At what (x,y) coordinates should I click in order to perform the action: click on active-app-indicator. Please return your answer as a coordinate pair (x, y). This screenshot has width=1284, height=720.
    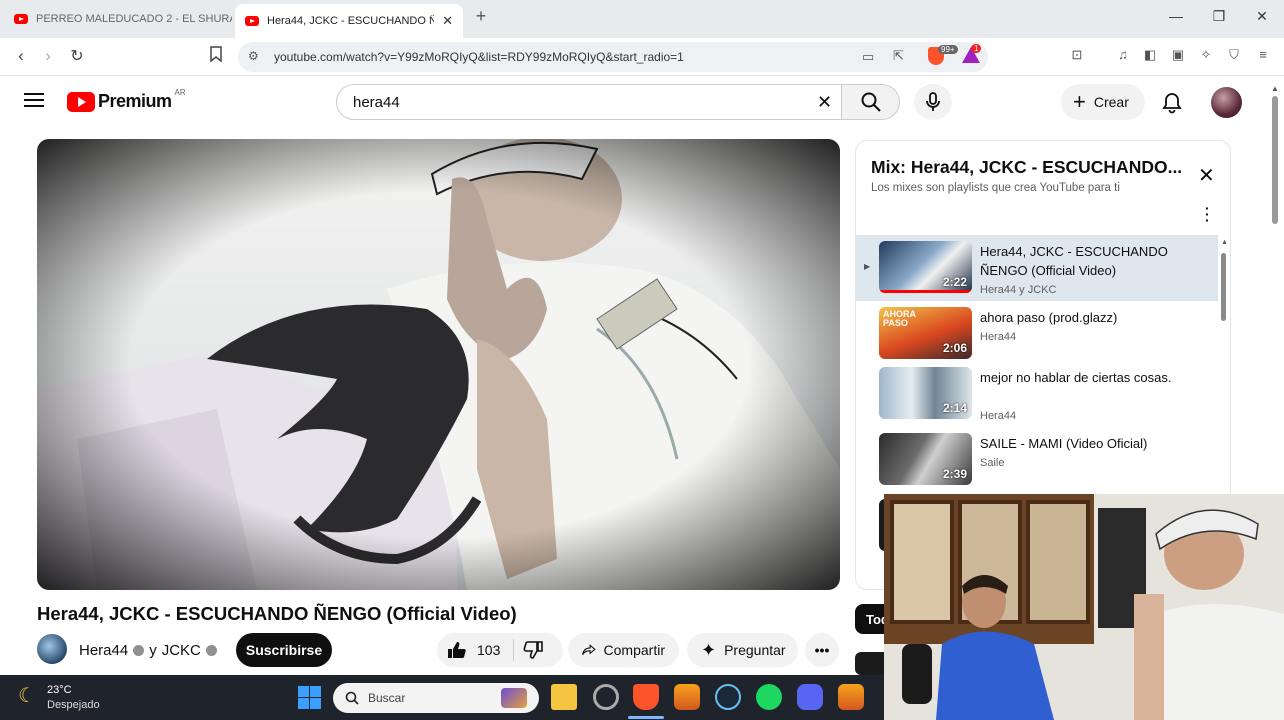
    Looking at the image, I should click on (646, 717).